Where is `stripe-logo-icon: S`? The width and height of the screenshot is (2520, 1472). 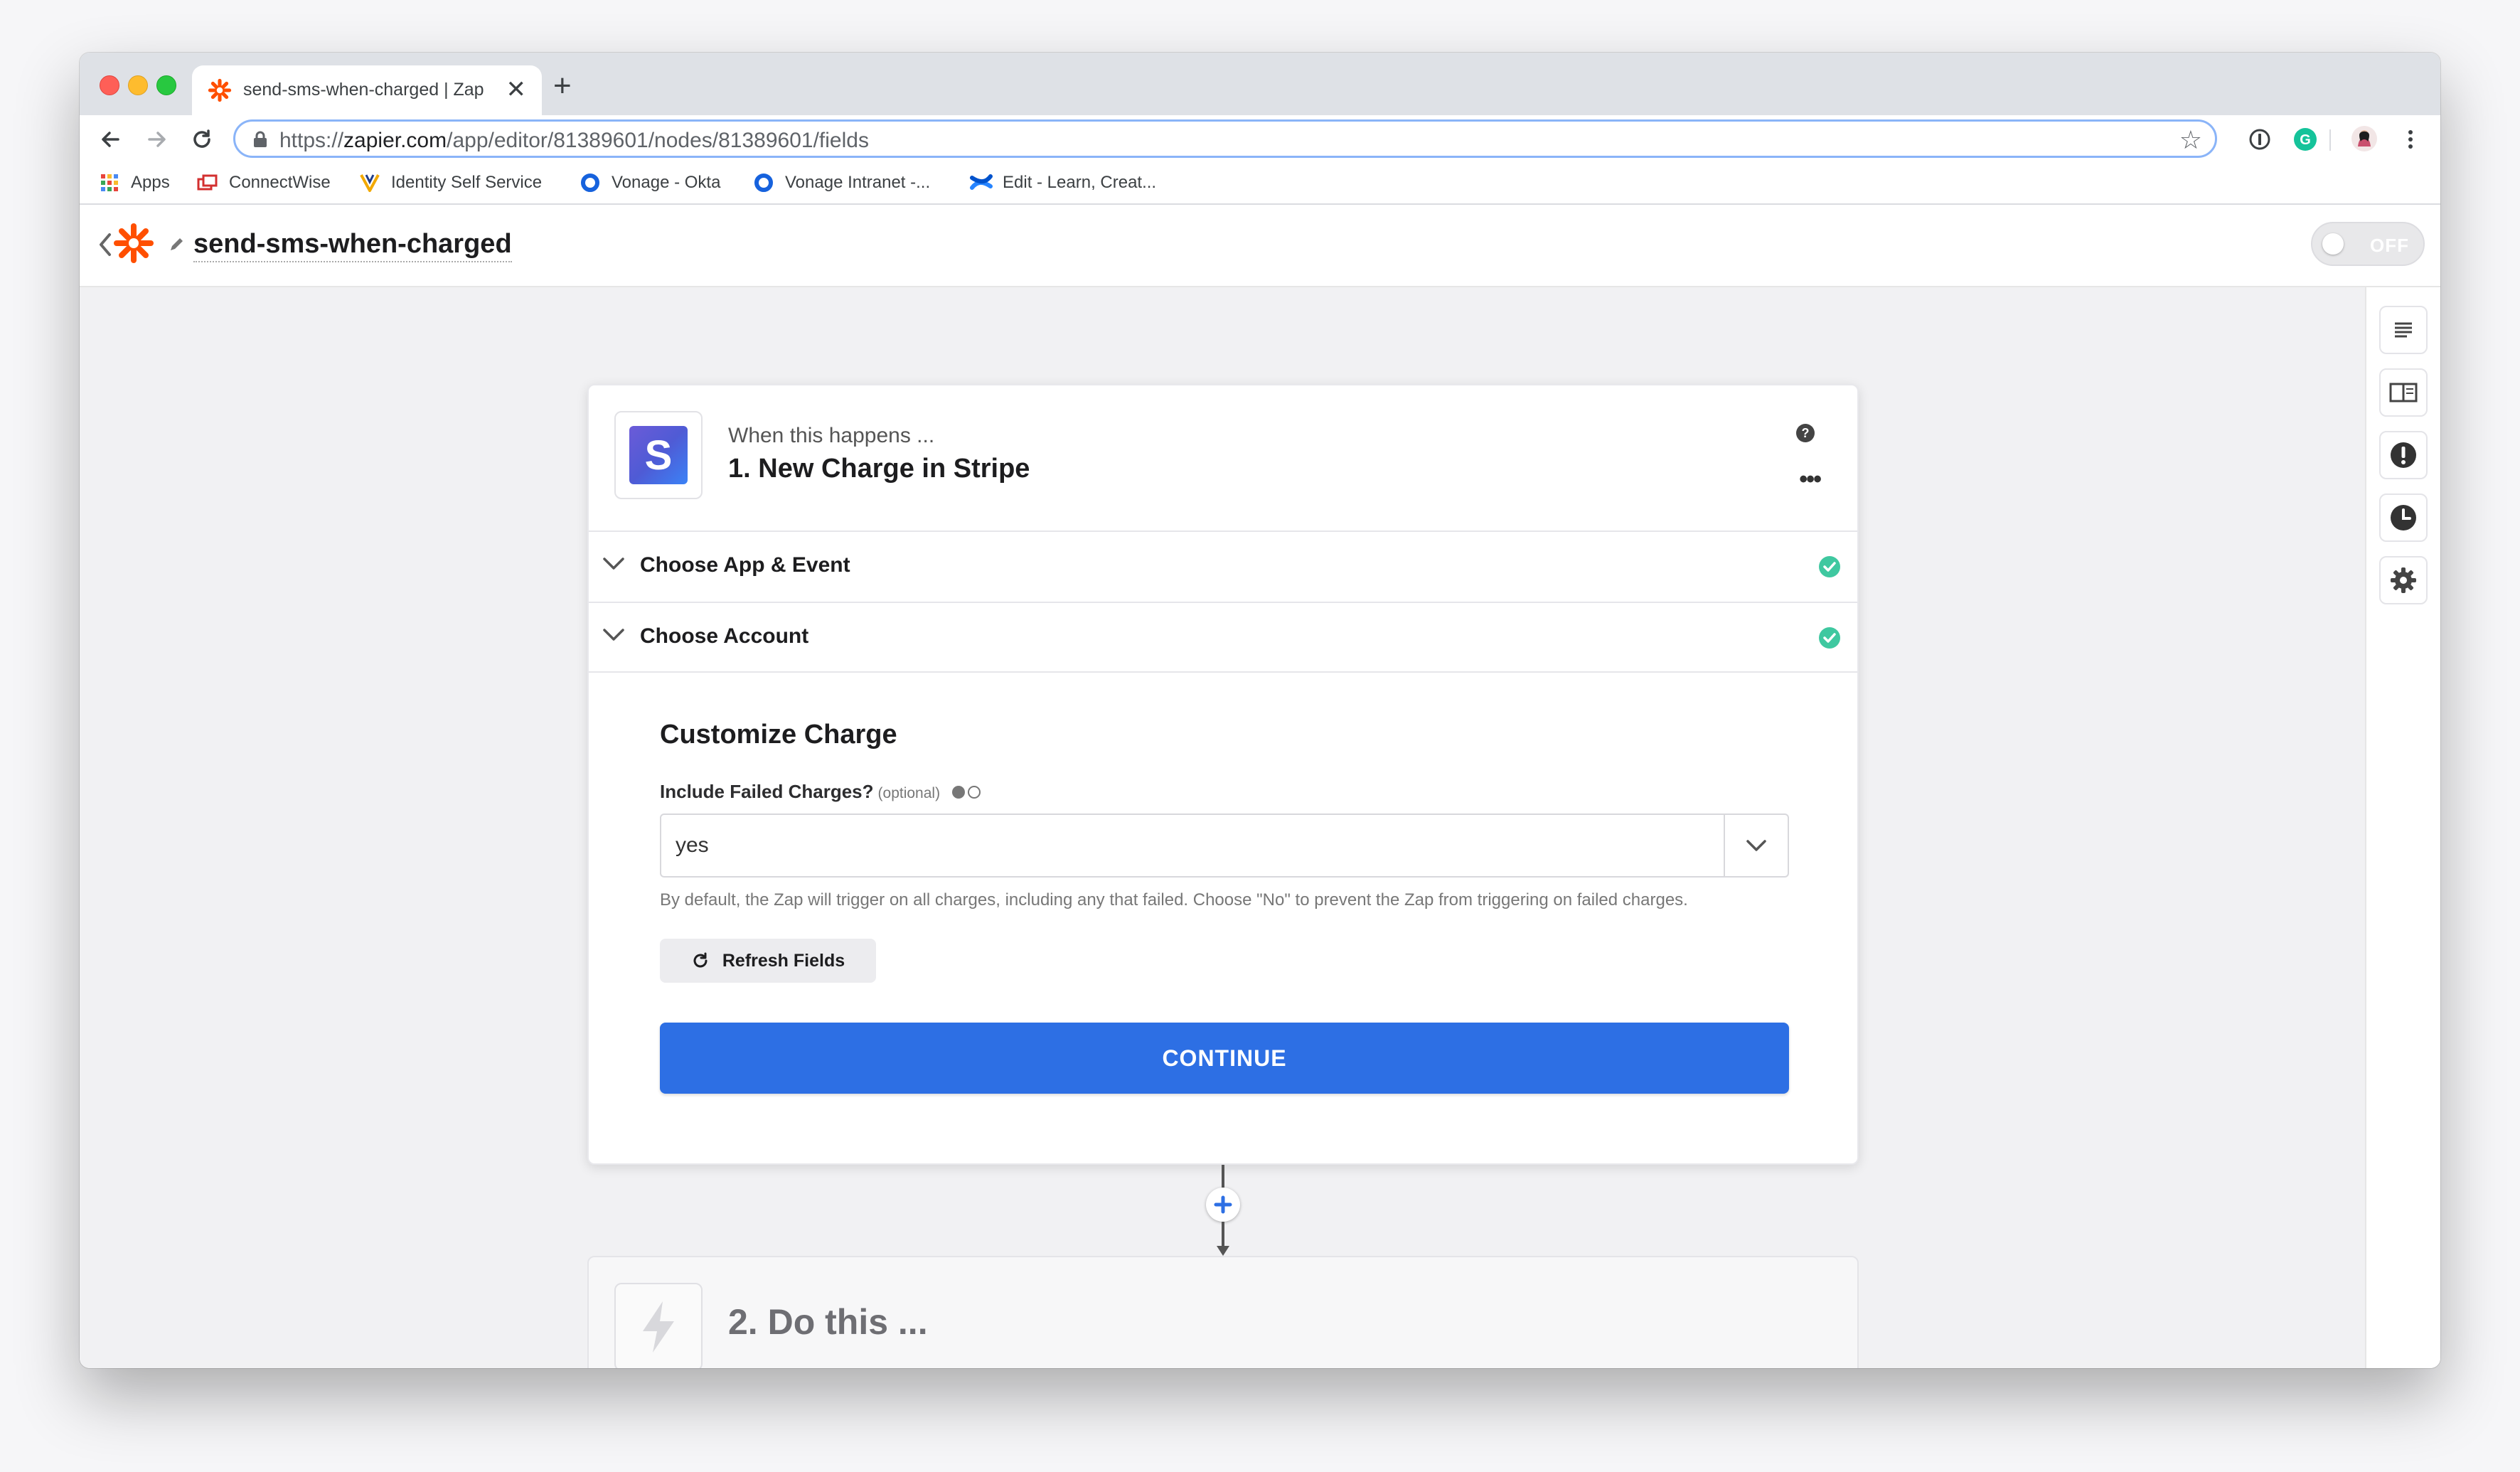
stripe-logo-icon: S is located at coordinates (658, 455).